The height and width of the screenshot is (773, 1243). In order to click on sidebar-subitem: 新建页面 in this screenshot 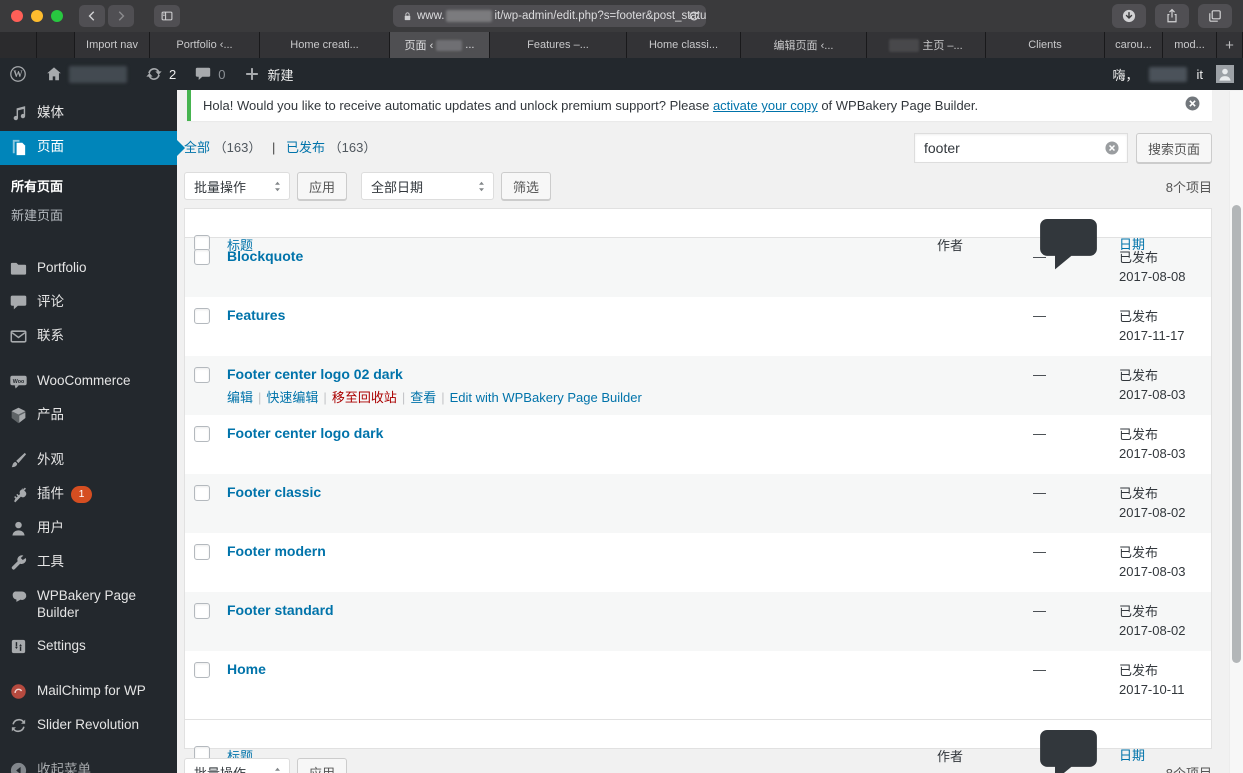, I will do `click(94, 214)`.